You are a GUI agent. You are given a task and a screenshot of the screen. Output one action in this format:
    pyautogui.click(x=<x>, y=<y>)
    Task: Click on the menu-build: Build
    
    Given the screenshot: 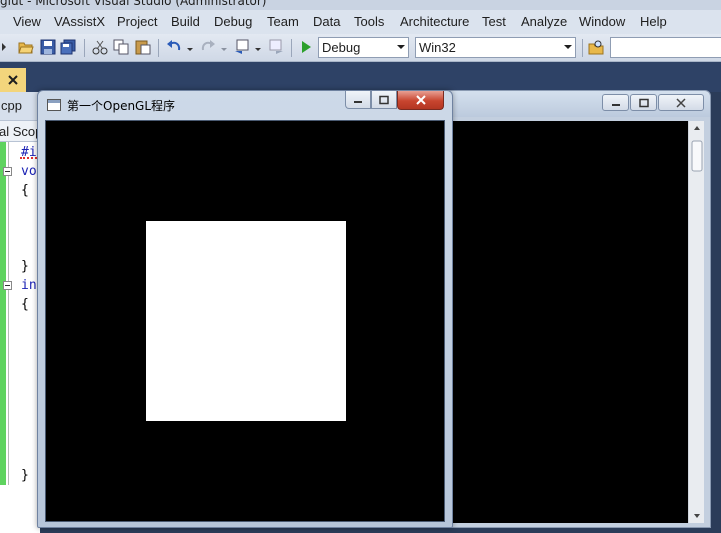 What is the action you would take?
    pyautogui.click(x=185, y=21)
    